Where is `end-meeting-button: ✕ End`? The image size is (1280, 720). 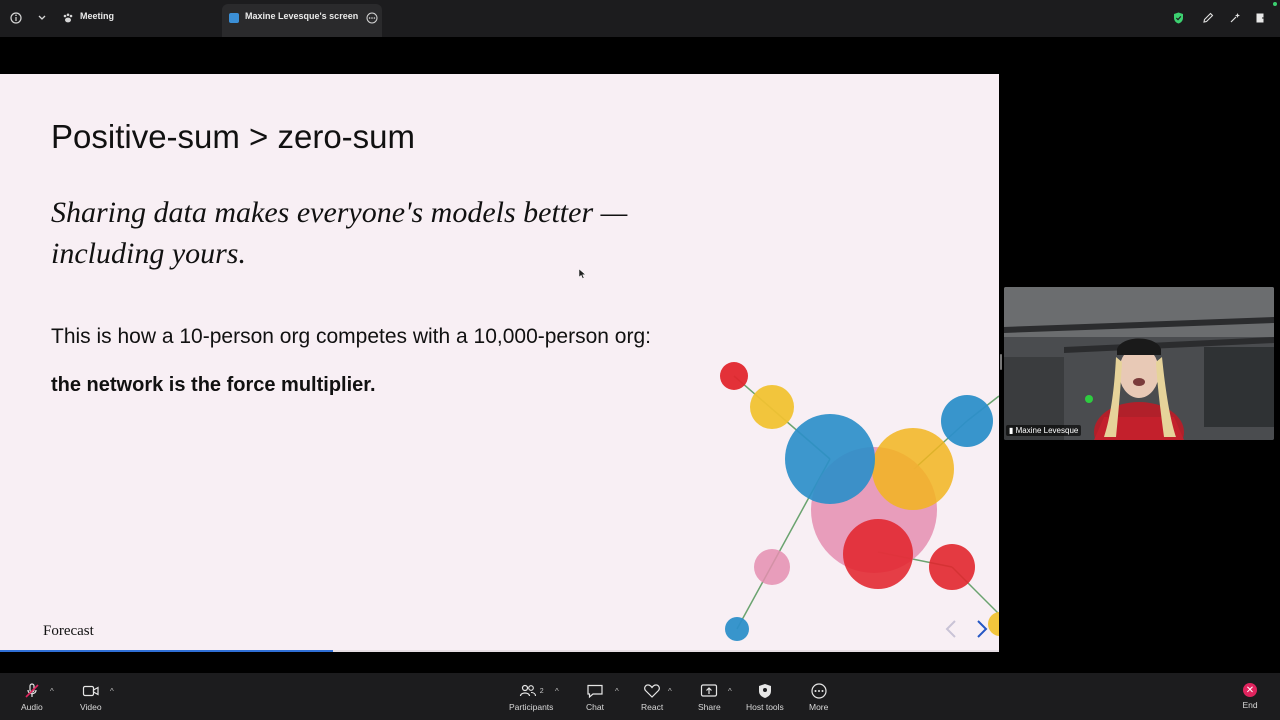
end-meeting-button: ✕ End is located at coordinates (1250, 696).